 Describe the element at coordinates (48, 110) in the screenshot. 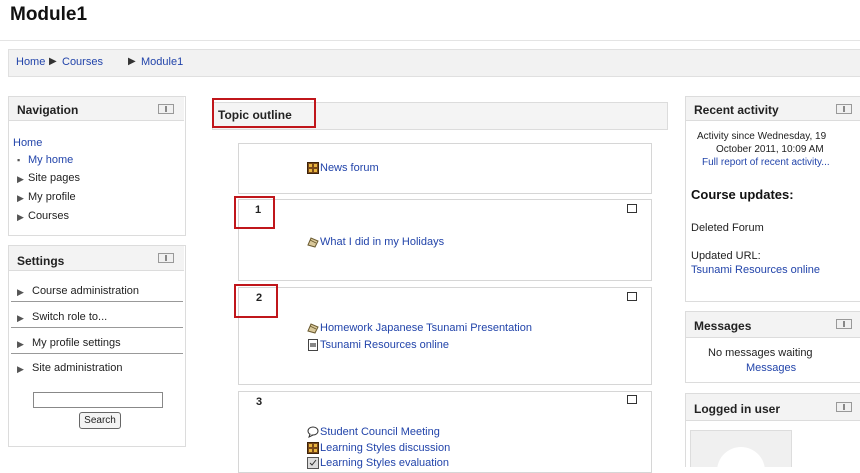

I see `navigation-title: Navigation` at that location.